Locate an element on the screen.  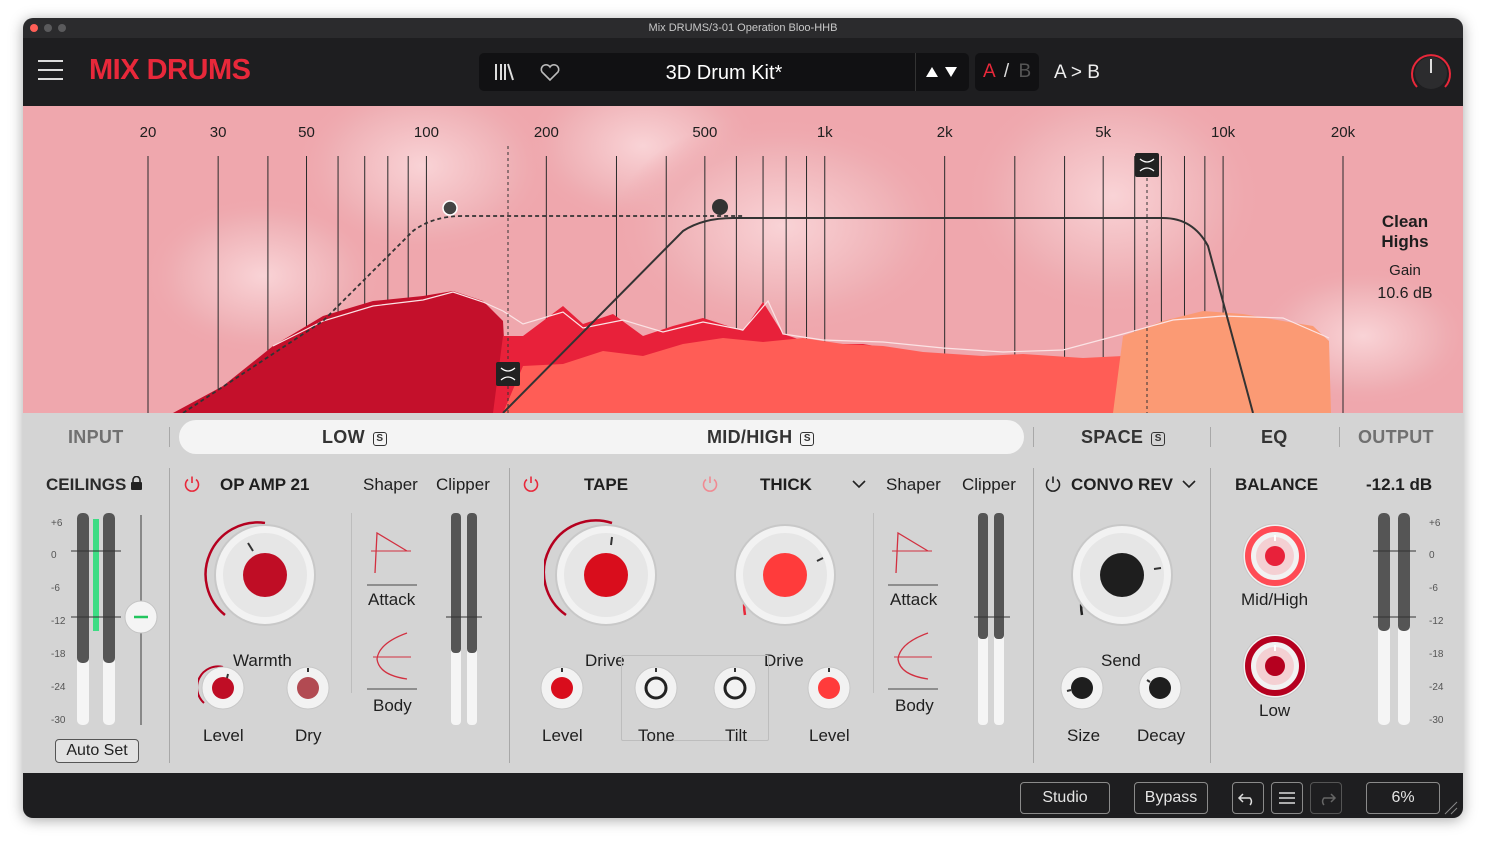
thick-dropdown-chevron-down-icon is located at coordinates (859, 484).